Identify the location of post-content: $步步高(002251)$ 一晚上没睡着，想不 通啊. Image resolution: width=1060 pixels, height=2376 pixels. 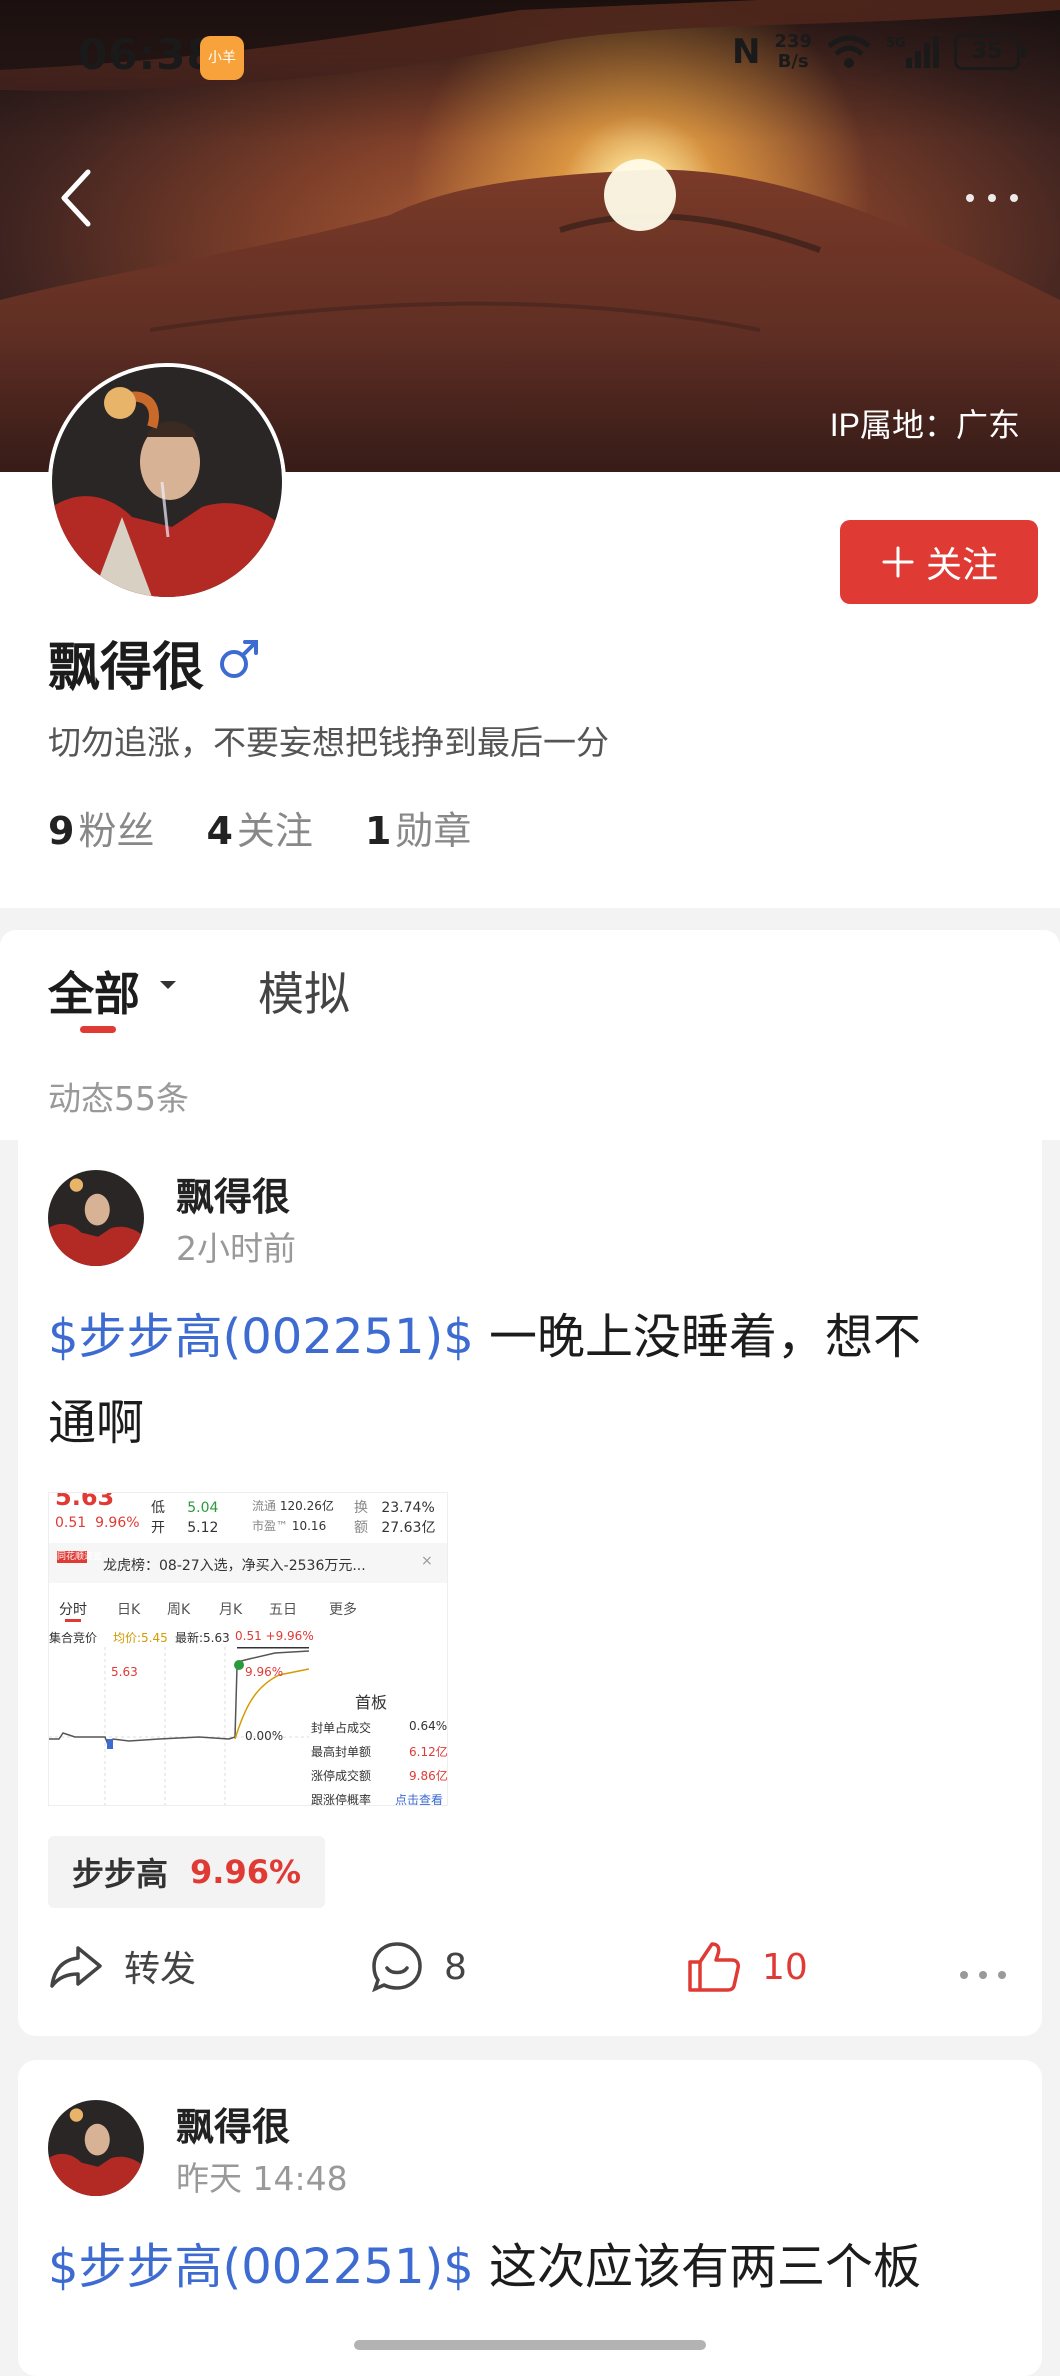
(538, 1380).